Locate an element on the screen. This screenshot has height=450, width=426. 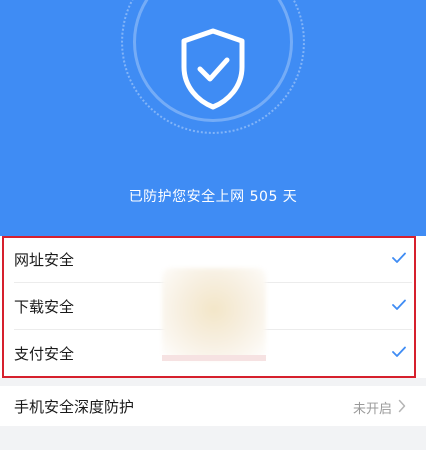
shield-check-icon is located at coordinates (213, 69).